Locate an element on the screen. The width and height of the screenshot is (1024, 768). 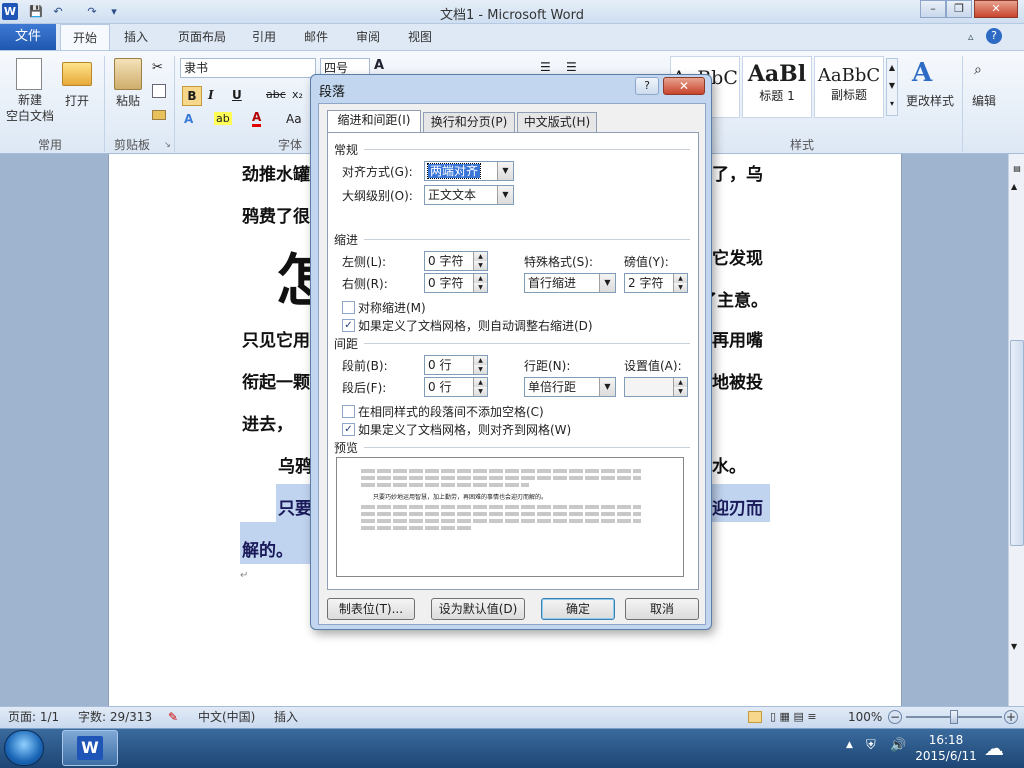
change-styles-icon: A is located at coordinates (922, 73).